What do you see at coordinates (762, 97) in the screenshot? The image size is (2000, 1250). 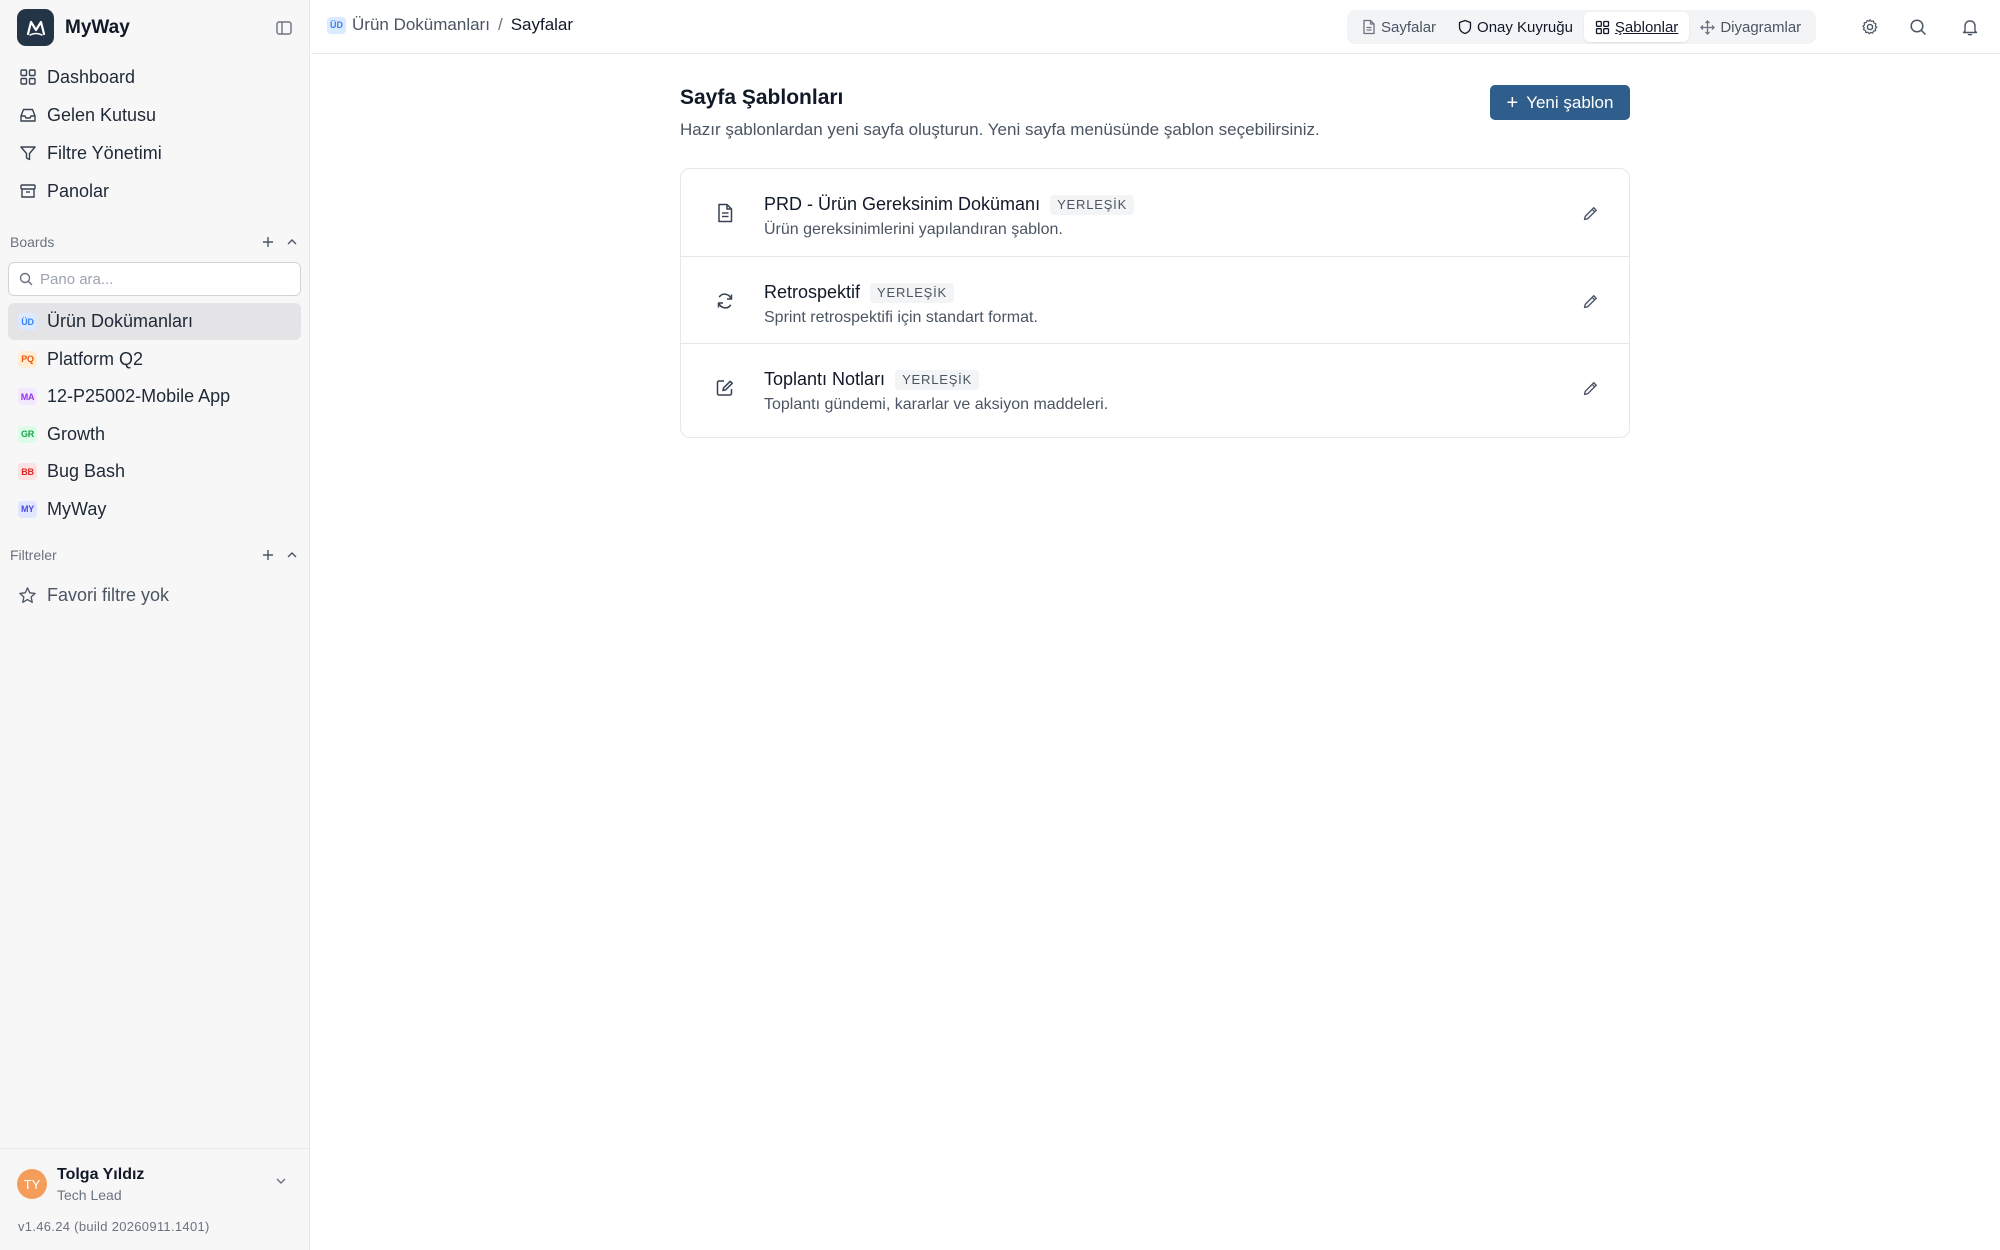 I see `page-title: Sayfa Şablonları` at bounding box center [762, 97].